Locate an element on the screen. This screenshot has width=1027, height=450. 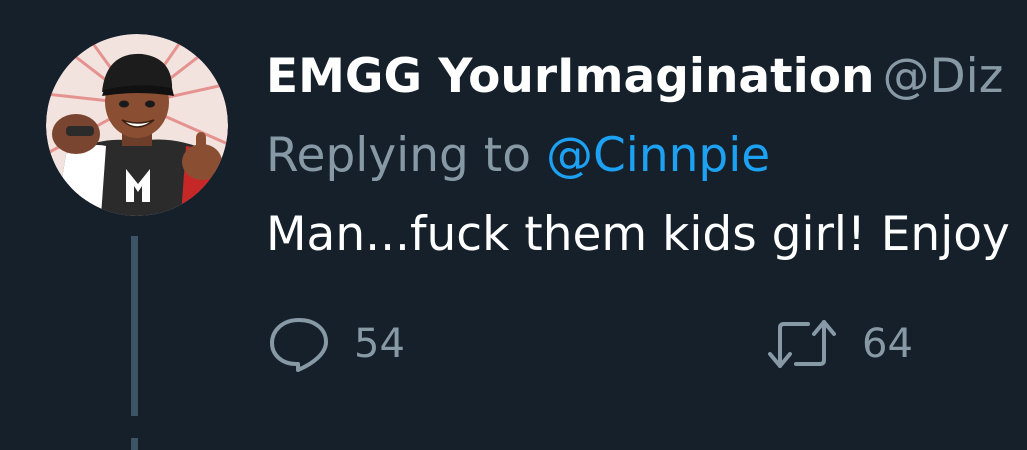
tweet-header: EMGG YourImagination @Diz is located at coordinates (634, 77).